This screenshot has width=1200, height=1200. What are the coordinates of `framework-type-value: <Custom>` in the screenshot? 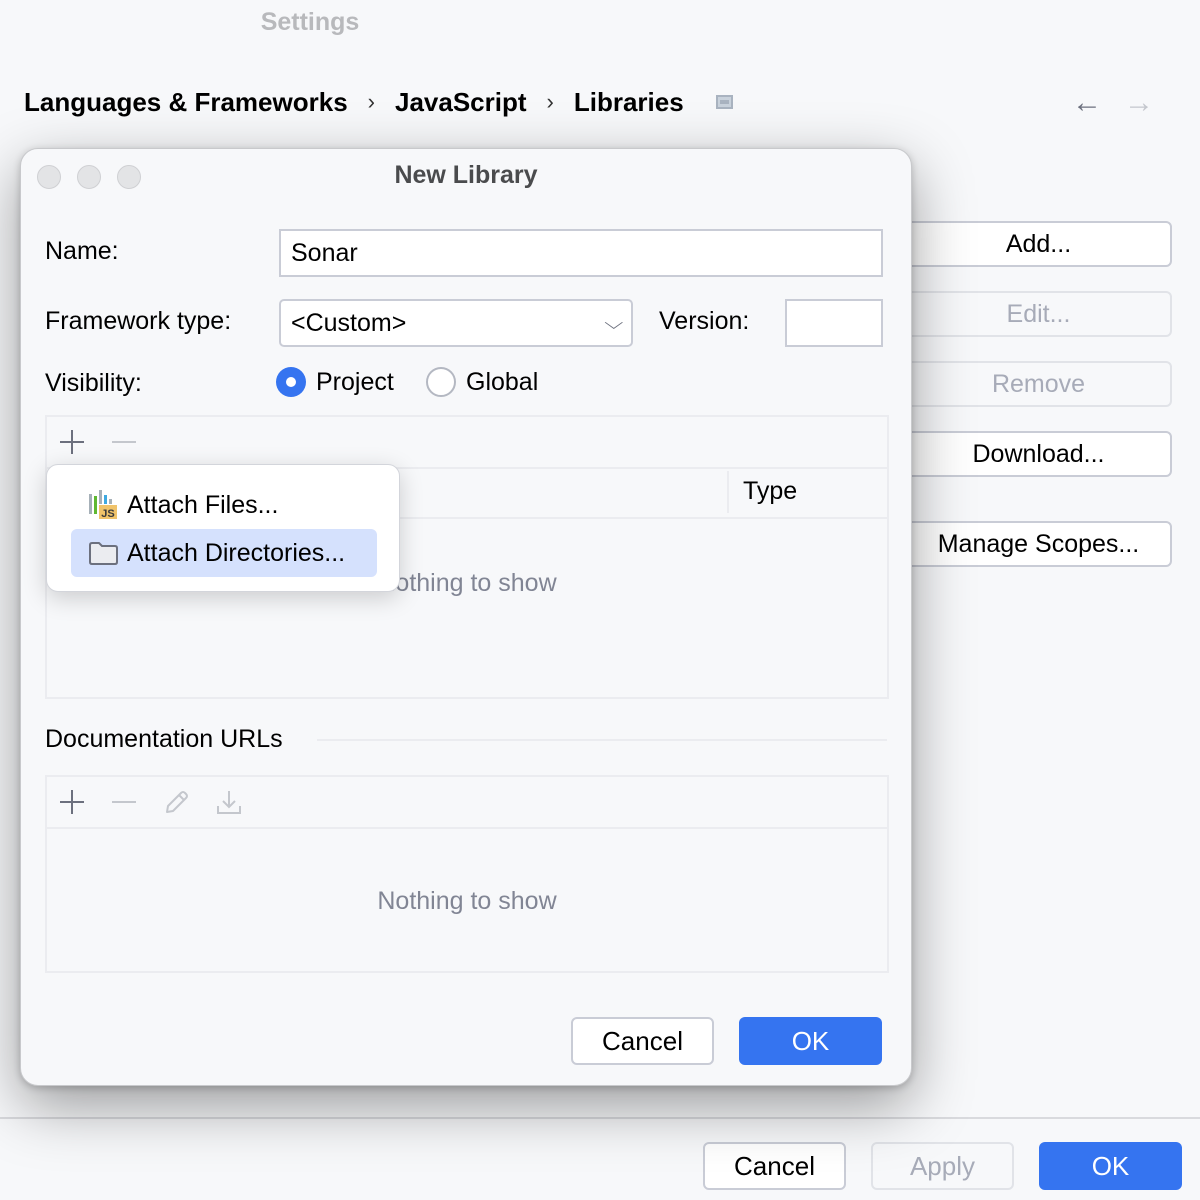 It's located at (349, 322).